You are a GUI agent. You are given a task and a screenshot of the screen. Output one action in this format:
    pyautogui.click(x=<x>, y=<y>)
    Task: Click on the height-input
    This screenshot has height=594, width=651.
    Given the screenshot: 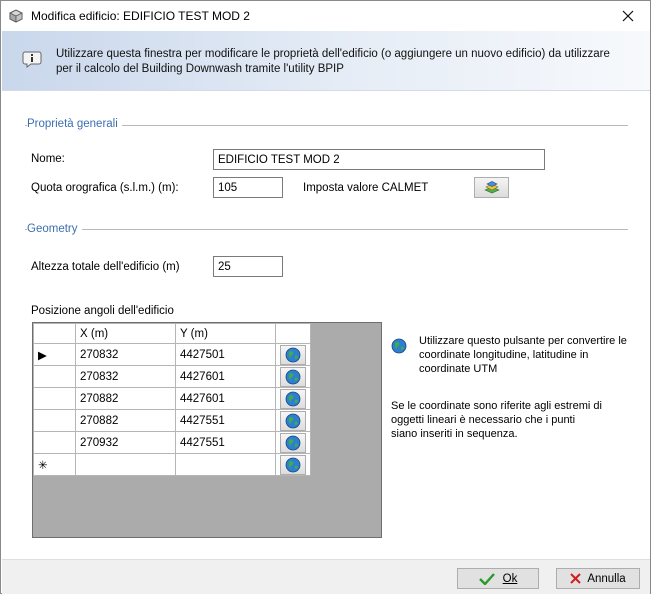 What is the action you would take?
    pyautogui.click(x=248, y=266)
    